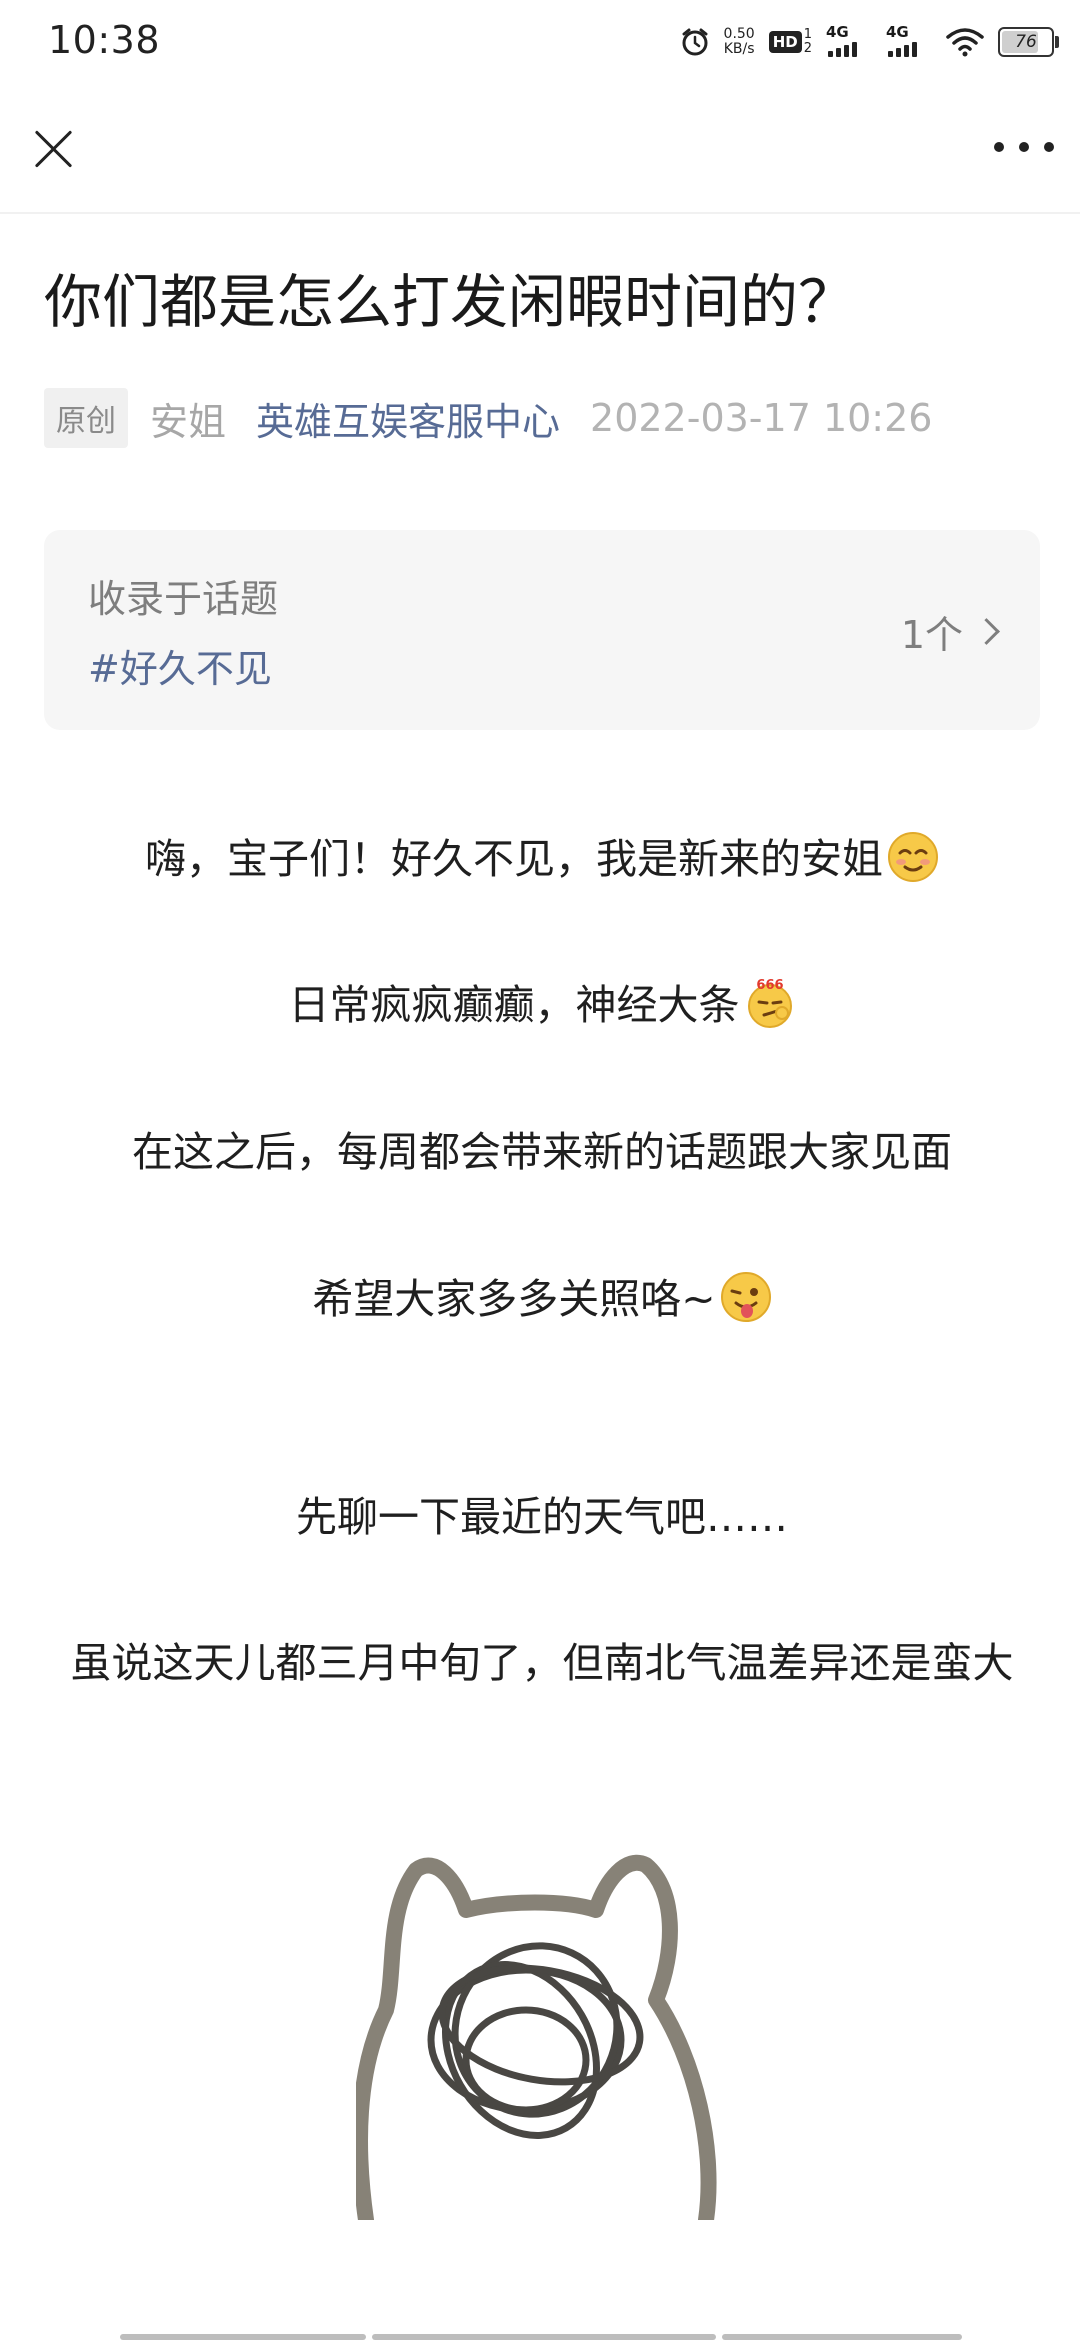 This screenshot has width=1080, height=2340. I want to click on account-name-link: 英雄互娱客服中心, so click(408, 418).